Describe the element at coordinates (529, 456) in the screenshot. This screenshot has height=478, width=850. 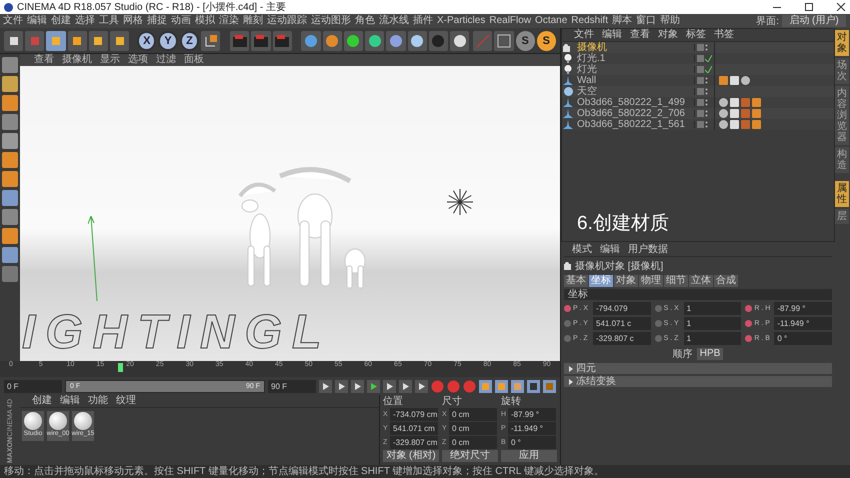
I see `apply-button: 应用` at that location.